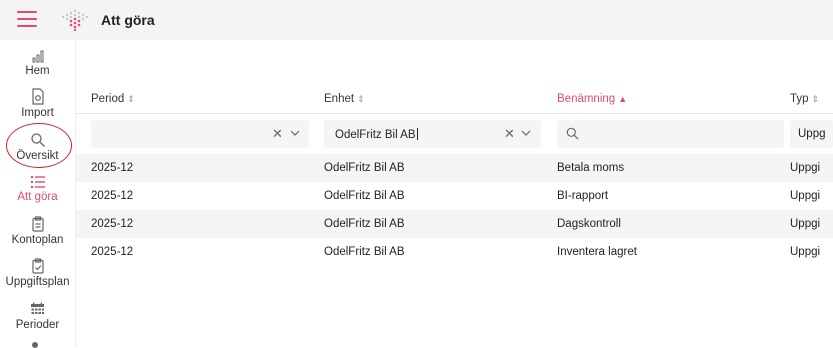  What do you see at coordinates (37, 71) in the screenshot?
I see `sidebar-item-label: Hem` at bounding box center [37, 71].